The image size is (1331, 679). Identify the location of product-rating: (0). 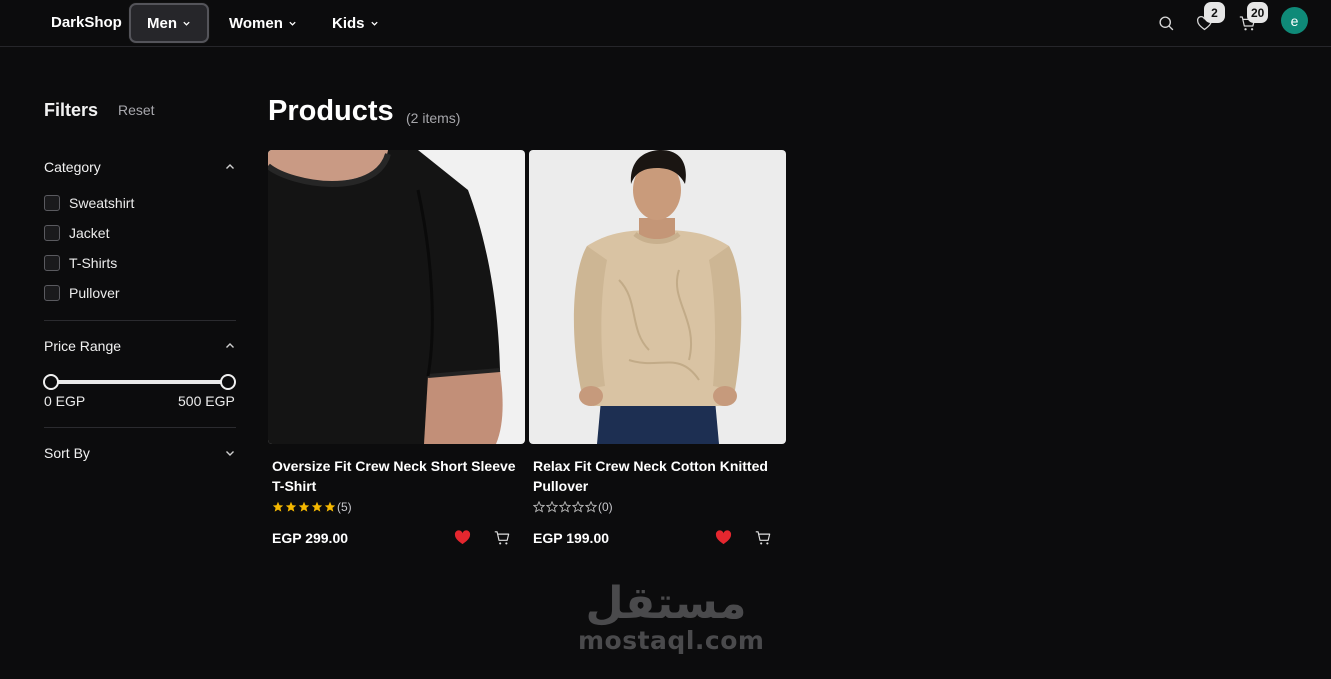
(573, 507).